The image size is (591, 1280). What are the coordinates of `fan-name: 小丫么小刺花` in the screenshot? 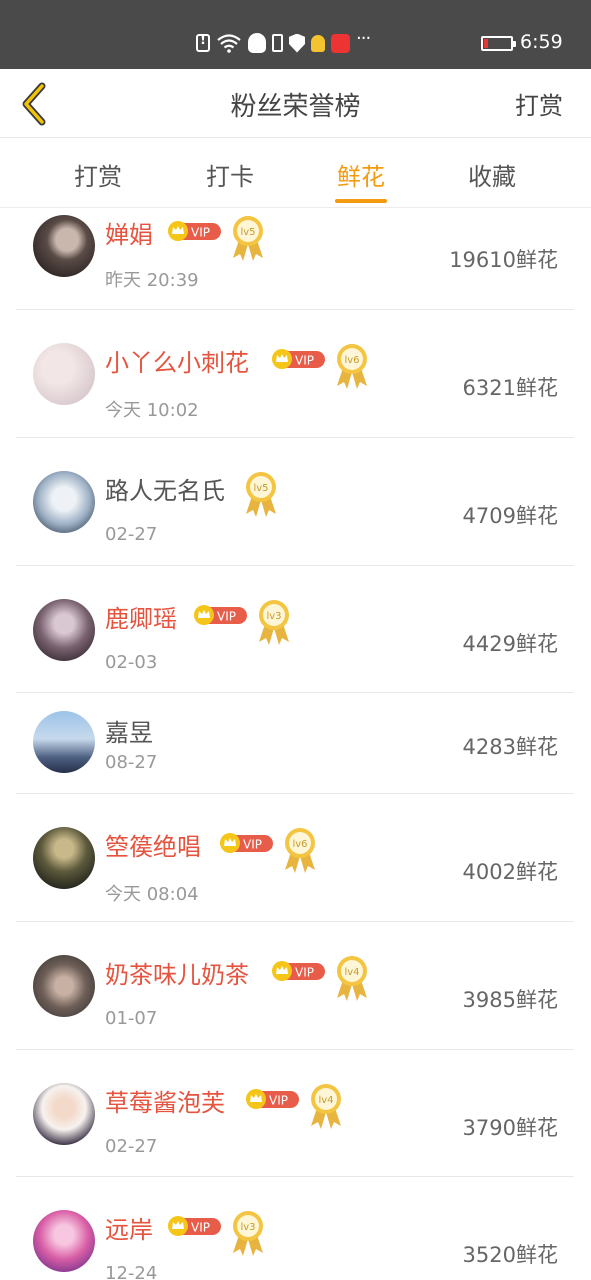 It's located at (177, 363).